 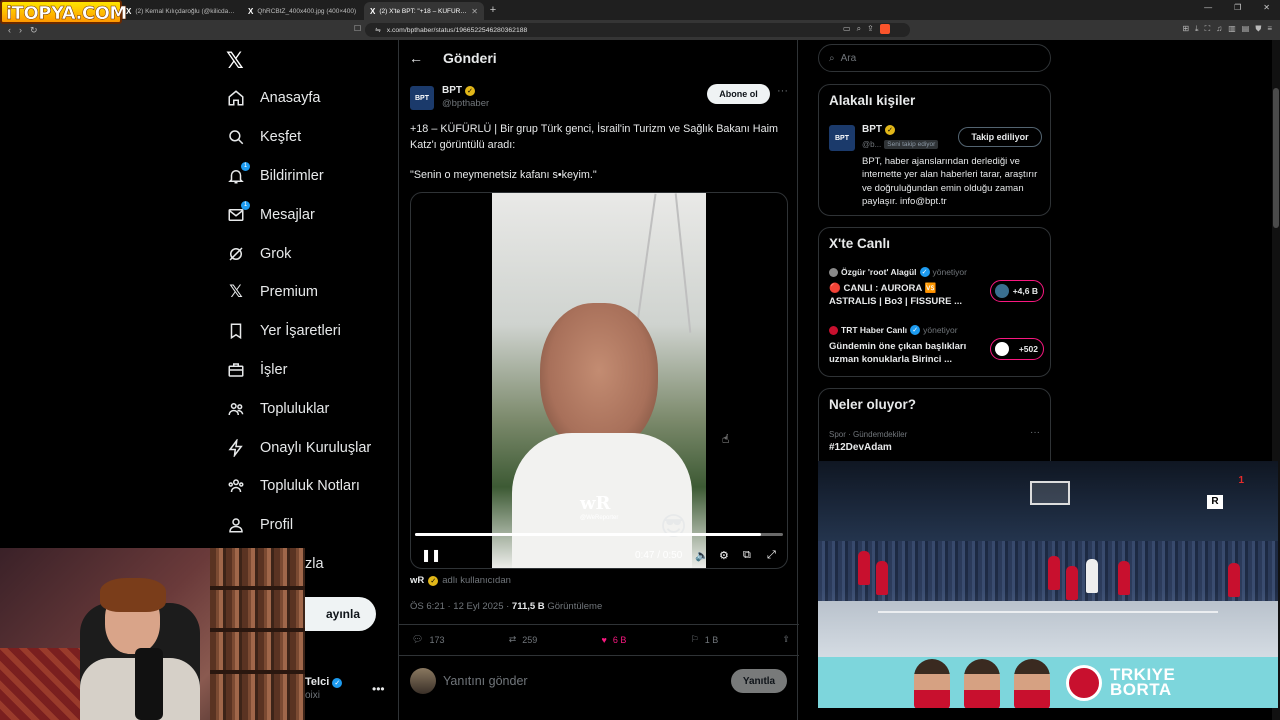 I want to click on close-icon: ✕, so click(x=474, y=11).